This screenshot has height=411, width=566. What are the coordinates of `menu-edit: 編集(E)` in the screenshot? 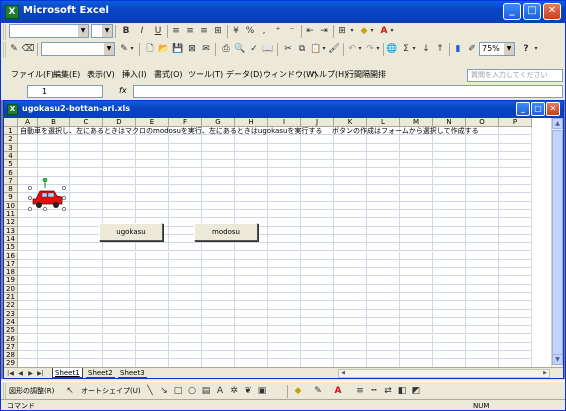 It's located at (66, 74).